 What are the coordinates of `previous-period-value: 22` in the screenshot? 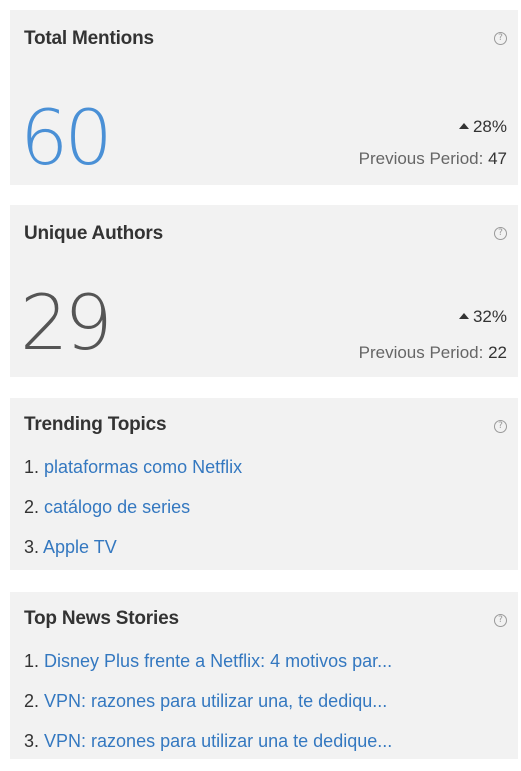 It's located at (497, 352).